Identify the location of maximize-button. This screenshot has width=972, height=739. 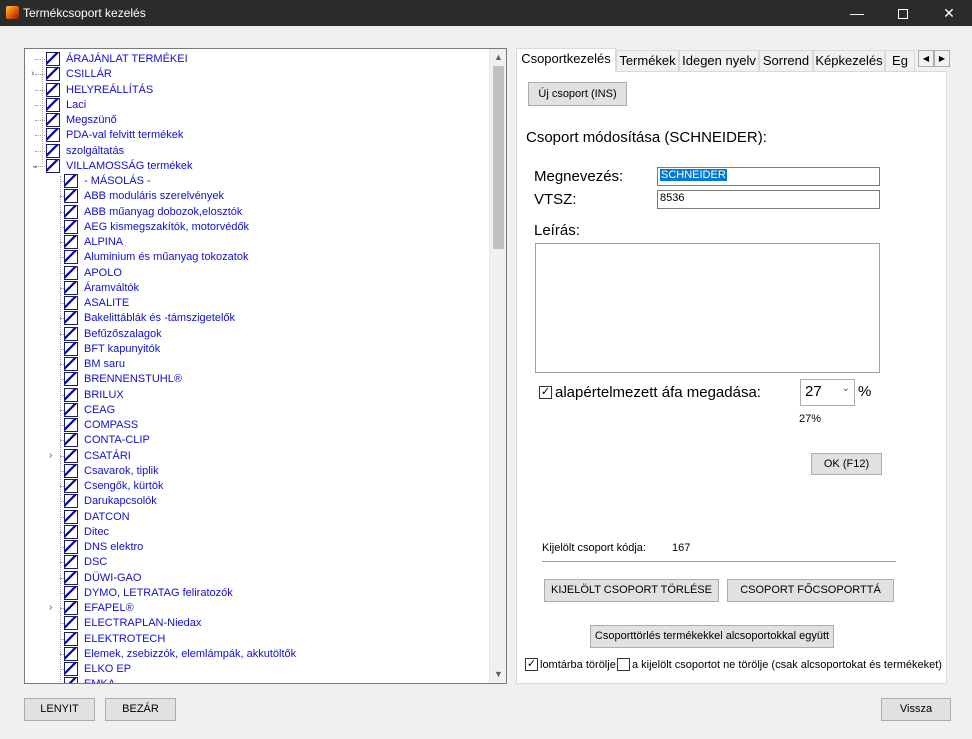
(903, 13).